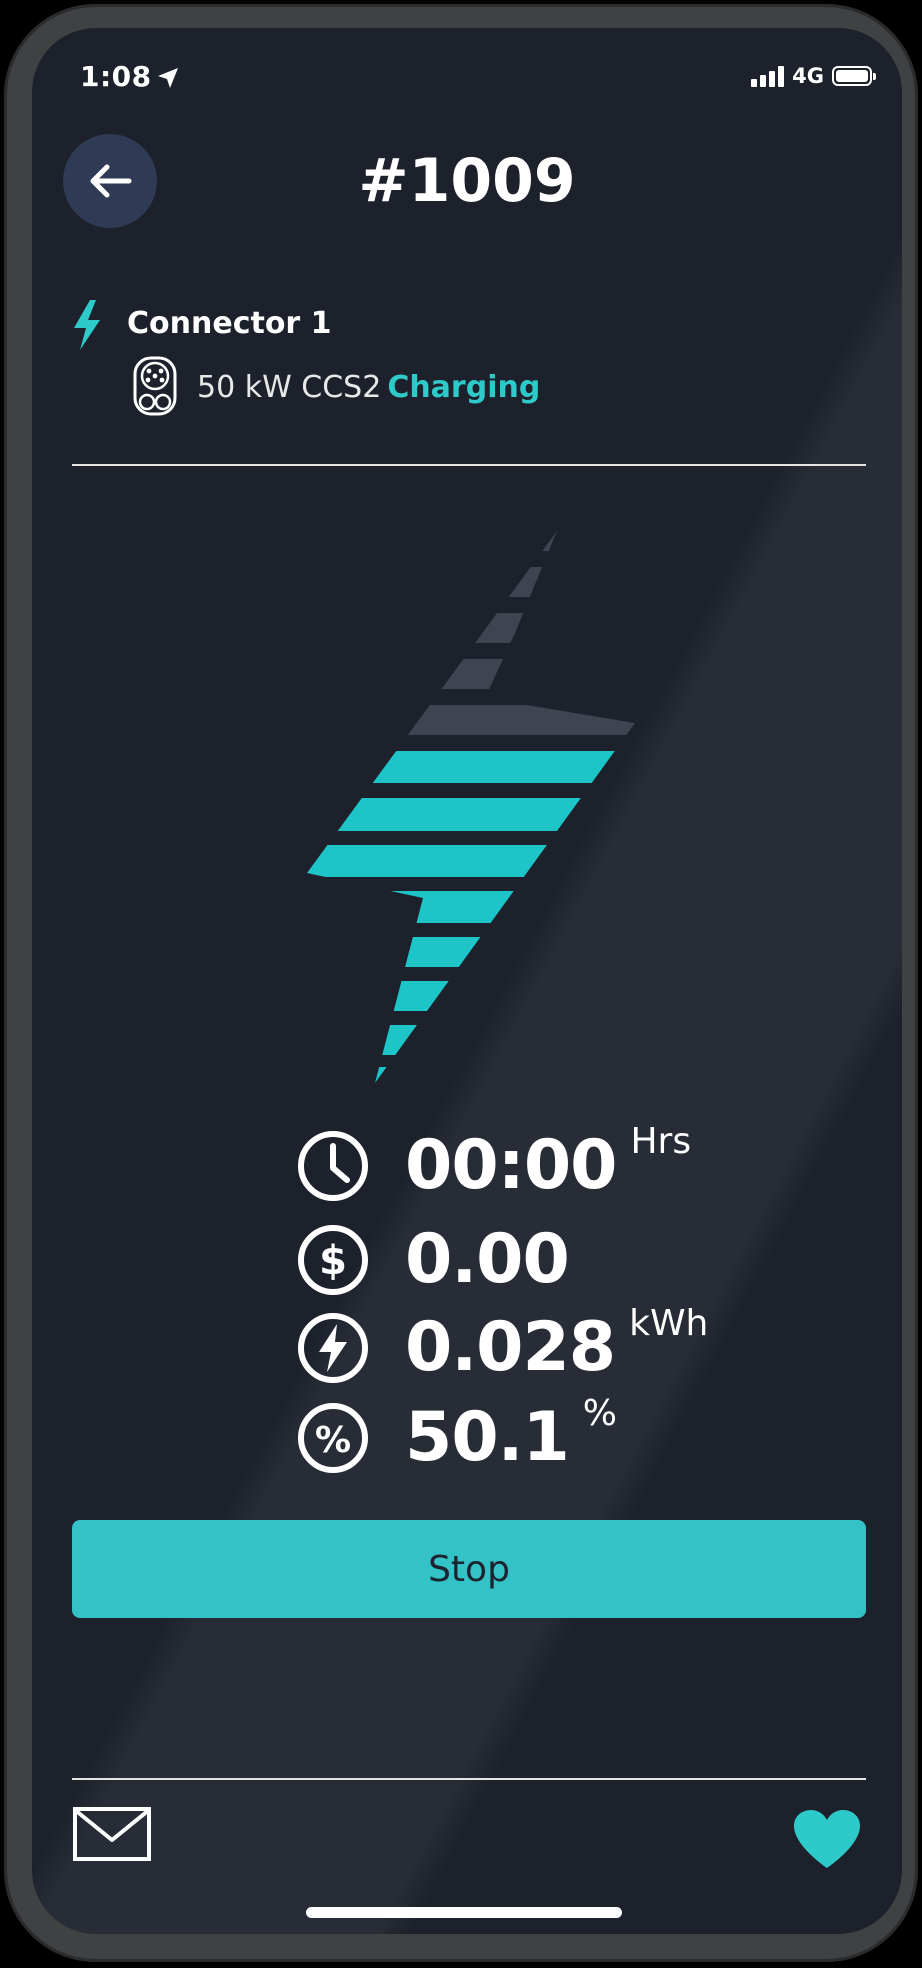 This screenshot has width=922, height=1968. Describe the element at coordinates (827, 1839) in the screenshot. I see `heart-icon` at that location.